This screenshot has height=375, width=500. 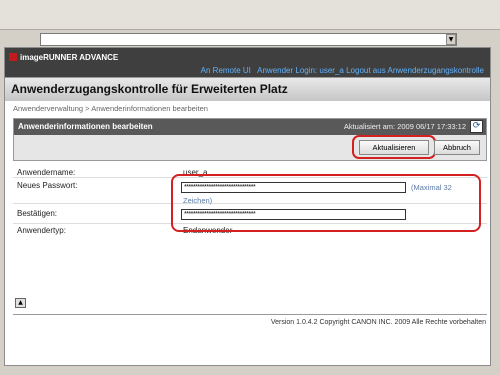 I want to click on address-bar, so click(x=248, y=39).